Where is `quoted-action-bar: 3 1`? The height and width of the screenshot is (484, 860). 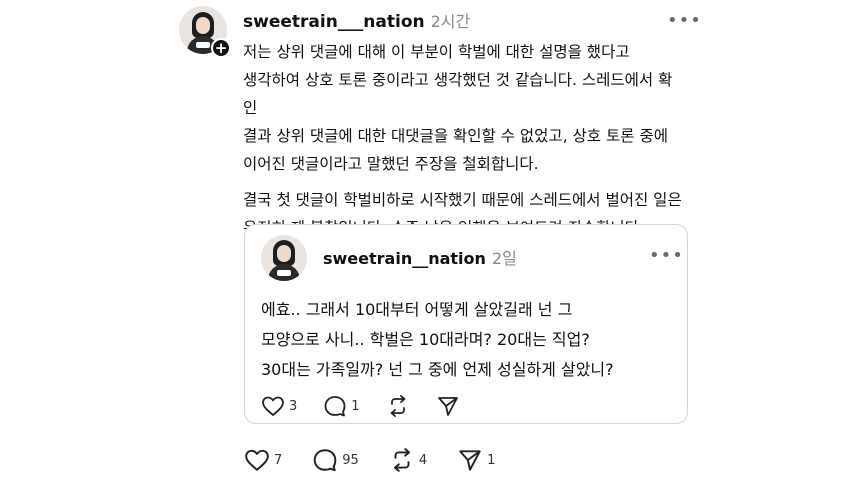 quoted-action-bar: 3 1 is located at coordinates (373, 406).